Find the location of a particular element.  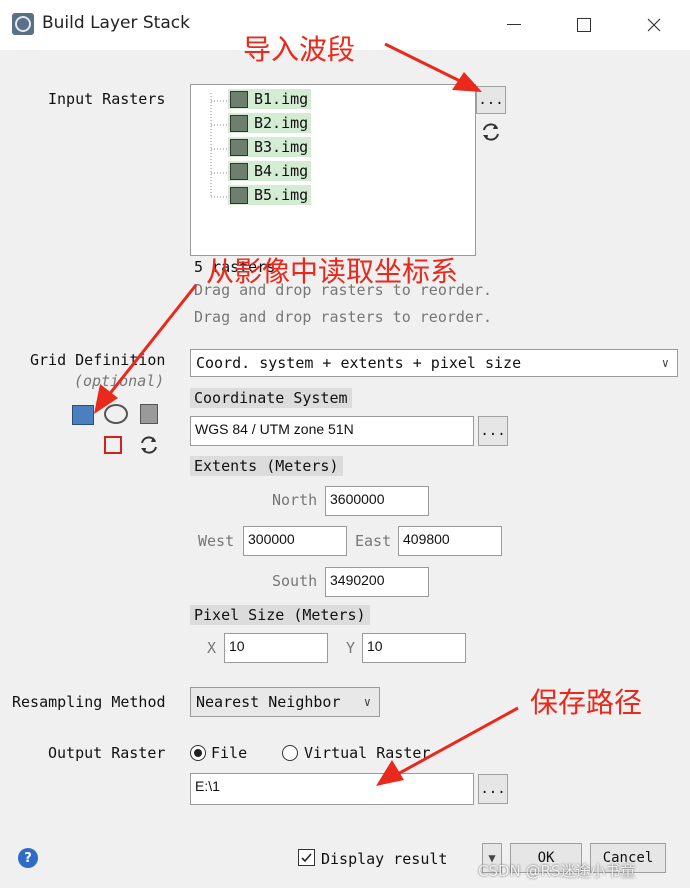

annotation-import-bands: 导入波段 is located at coordinates (299, 49).